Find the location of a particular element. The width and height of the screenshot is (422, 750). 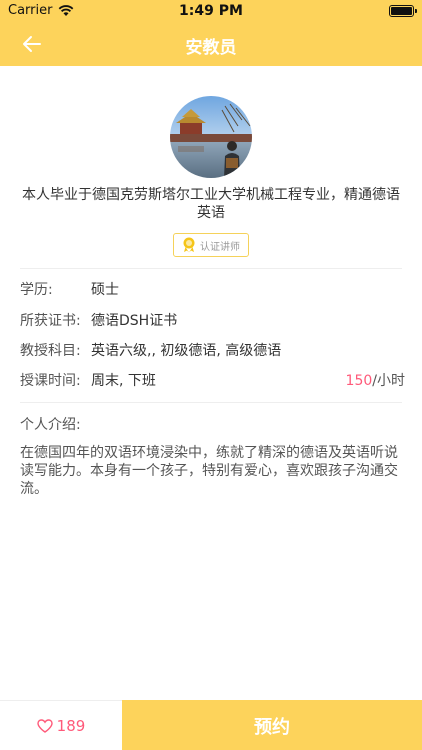

subjects-row: 教授科目: 英语六级,, 初级德语, 高级德语 is located at coordinates (212, 351).